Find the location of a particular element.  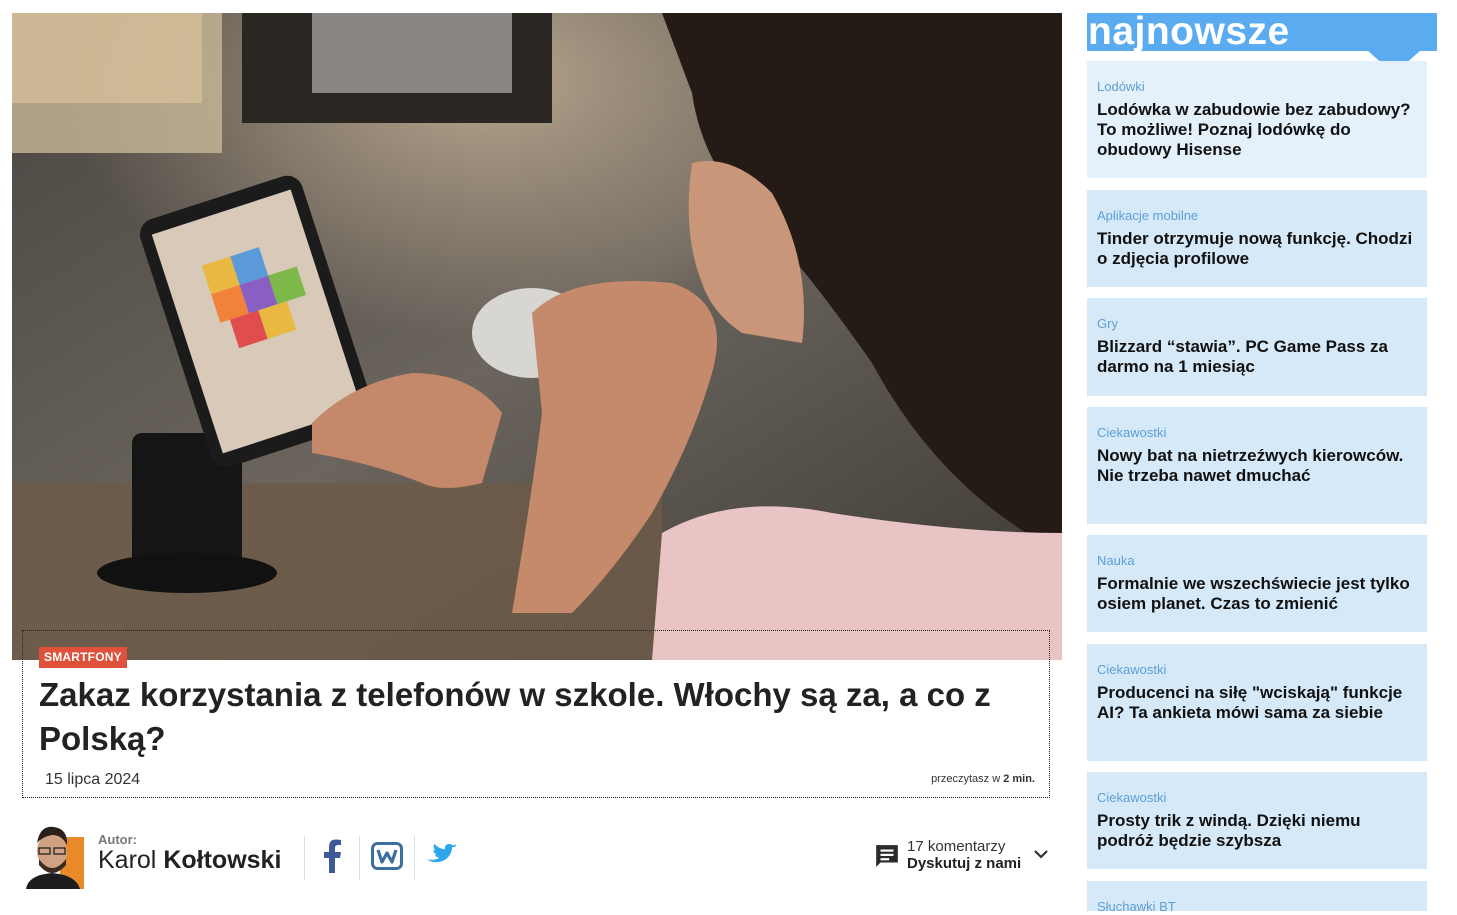

twitter-share-button is located at coordinates (441, 858).